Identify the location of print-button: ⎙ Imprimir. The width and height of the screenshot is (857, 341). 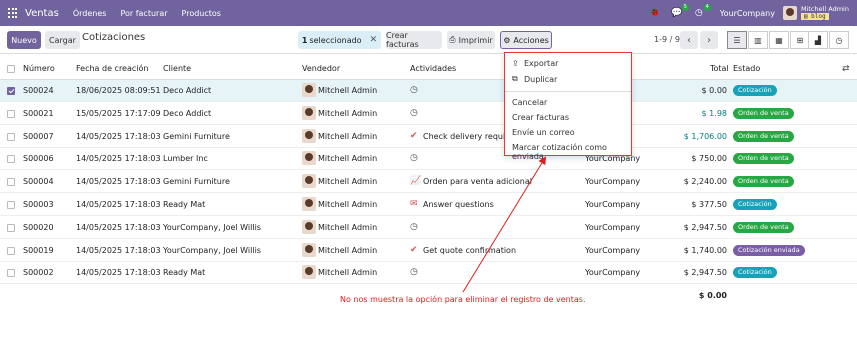
(471, 40).